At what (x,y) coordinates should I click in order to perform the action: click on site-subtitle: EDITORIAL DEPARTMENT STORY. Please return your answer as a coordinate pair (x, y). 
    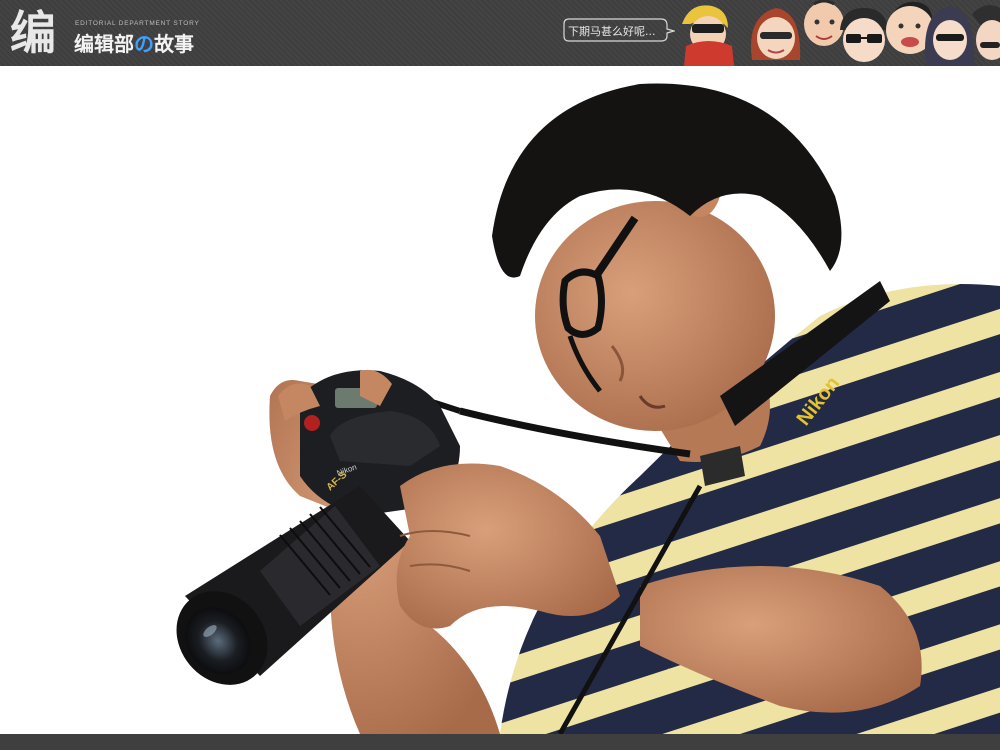
    Looking at the image, I should click on (137, 23).